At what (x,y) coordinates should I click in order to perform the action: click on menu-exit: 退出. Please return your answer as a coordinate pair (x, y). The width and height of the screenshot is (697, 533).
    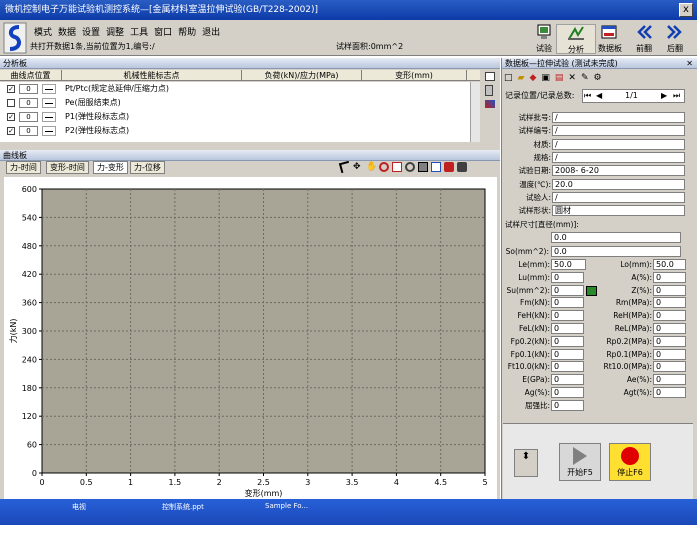
    Looking at the image, I should click on (211, 31).